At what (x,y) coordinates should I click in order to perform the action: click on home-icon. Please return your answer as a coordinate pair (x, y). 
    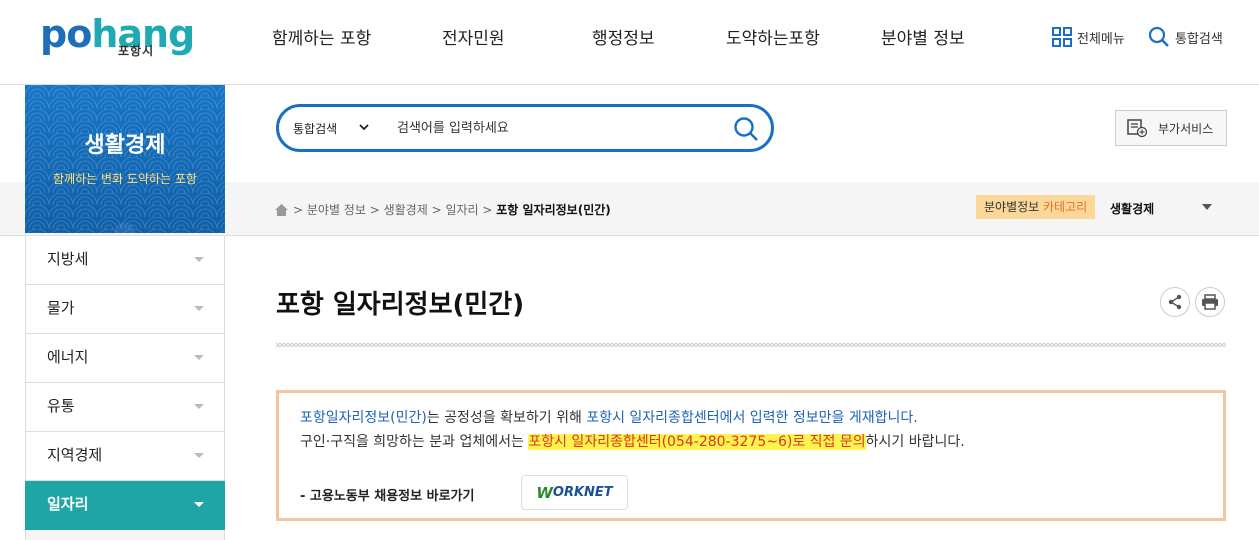
    Looking at the image, I should click on (281, 210).